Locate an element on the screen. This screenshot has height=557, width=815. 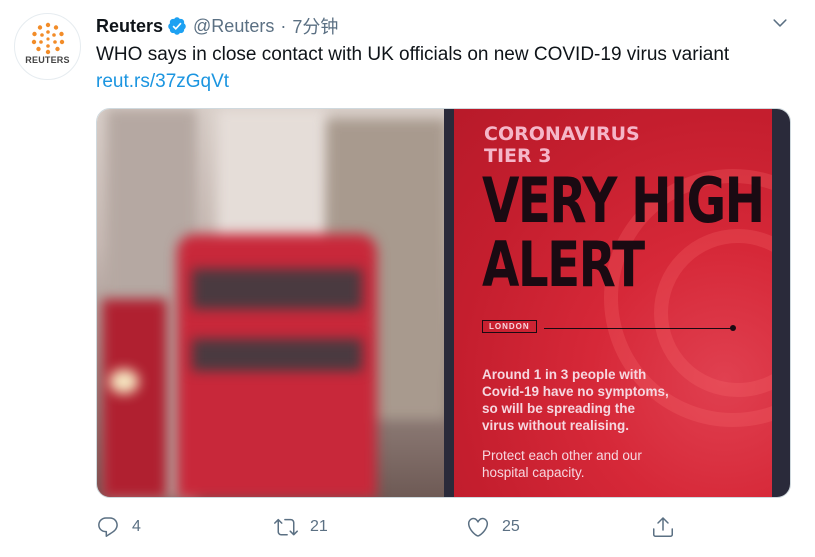
reply-button: 4 is located at coordinates (118, 527).